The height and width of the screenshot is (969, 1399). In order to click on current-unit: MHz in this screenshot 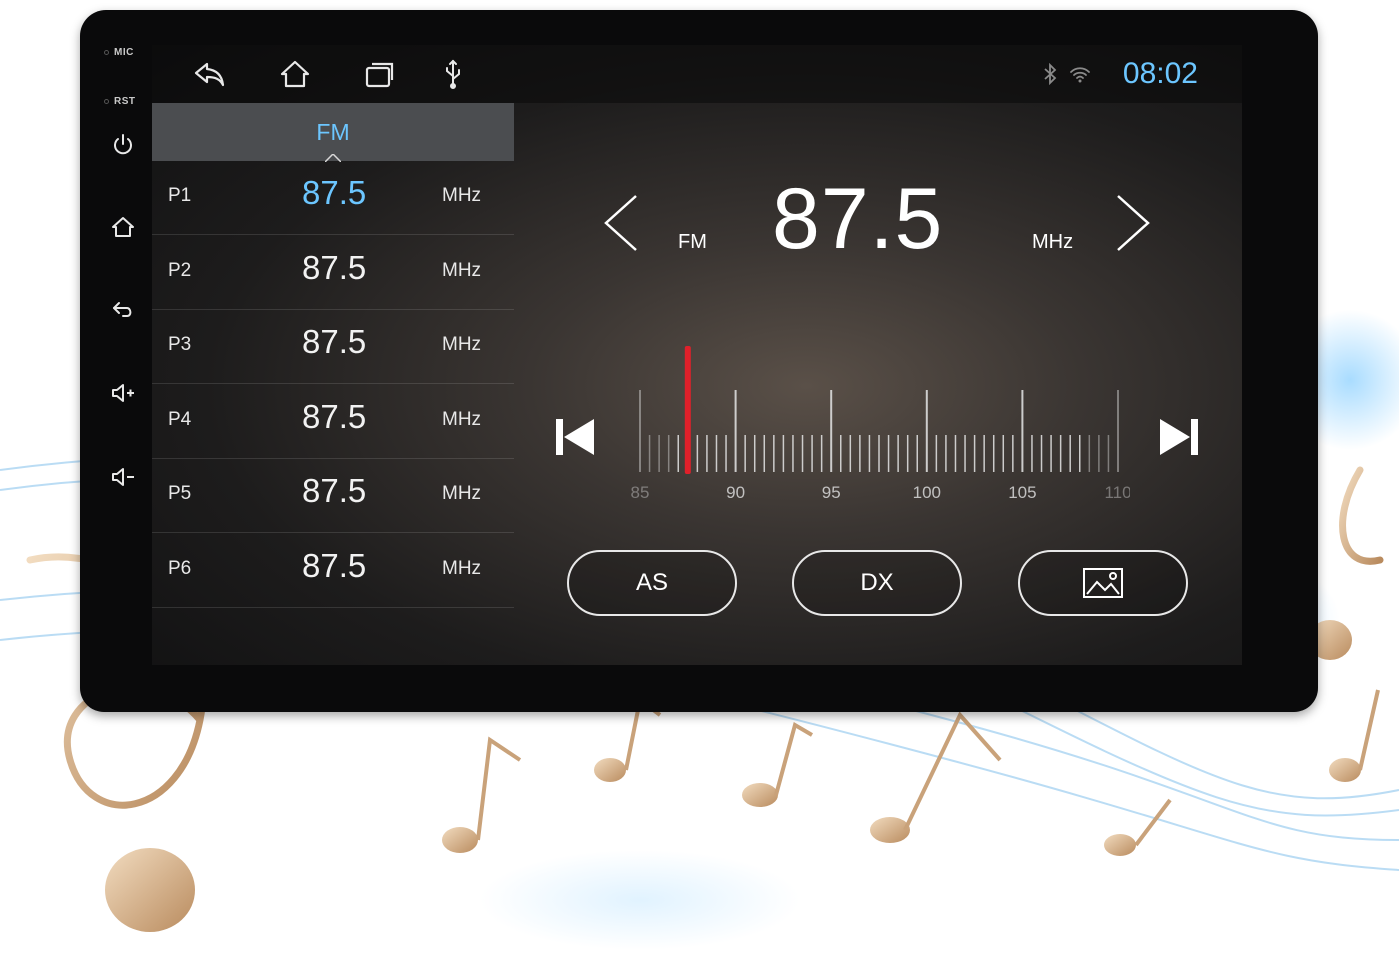, I will do `click(1053, 242)`.